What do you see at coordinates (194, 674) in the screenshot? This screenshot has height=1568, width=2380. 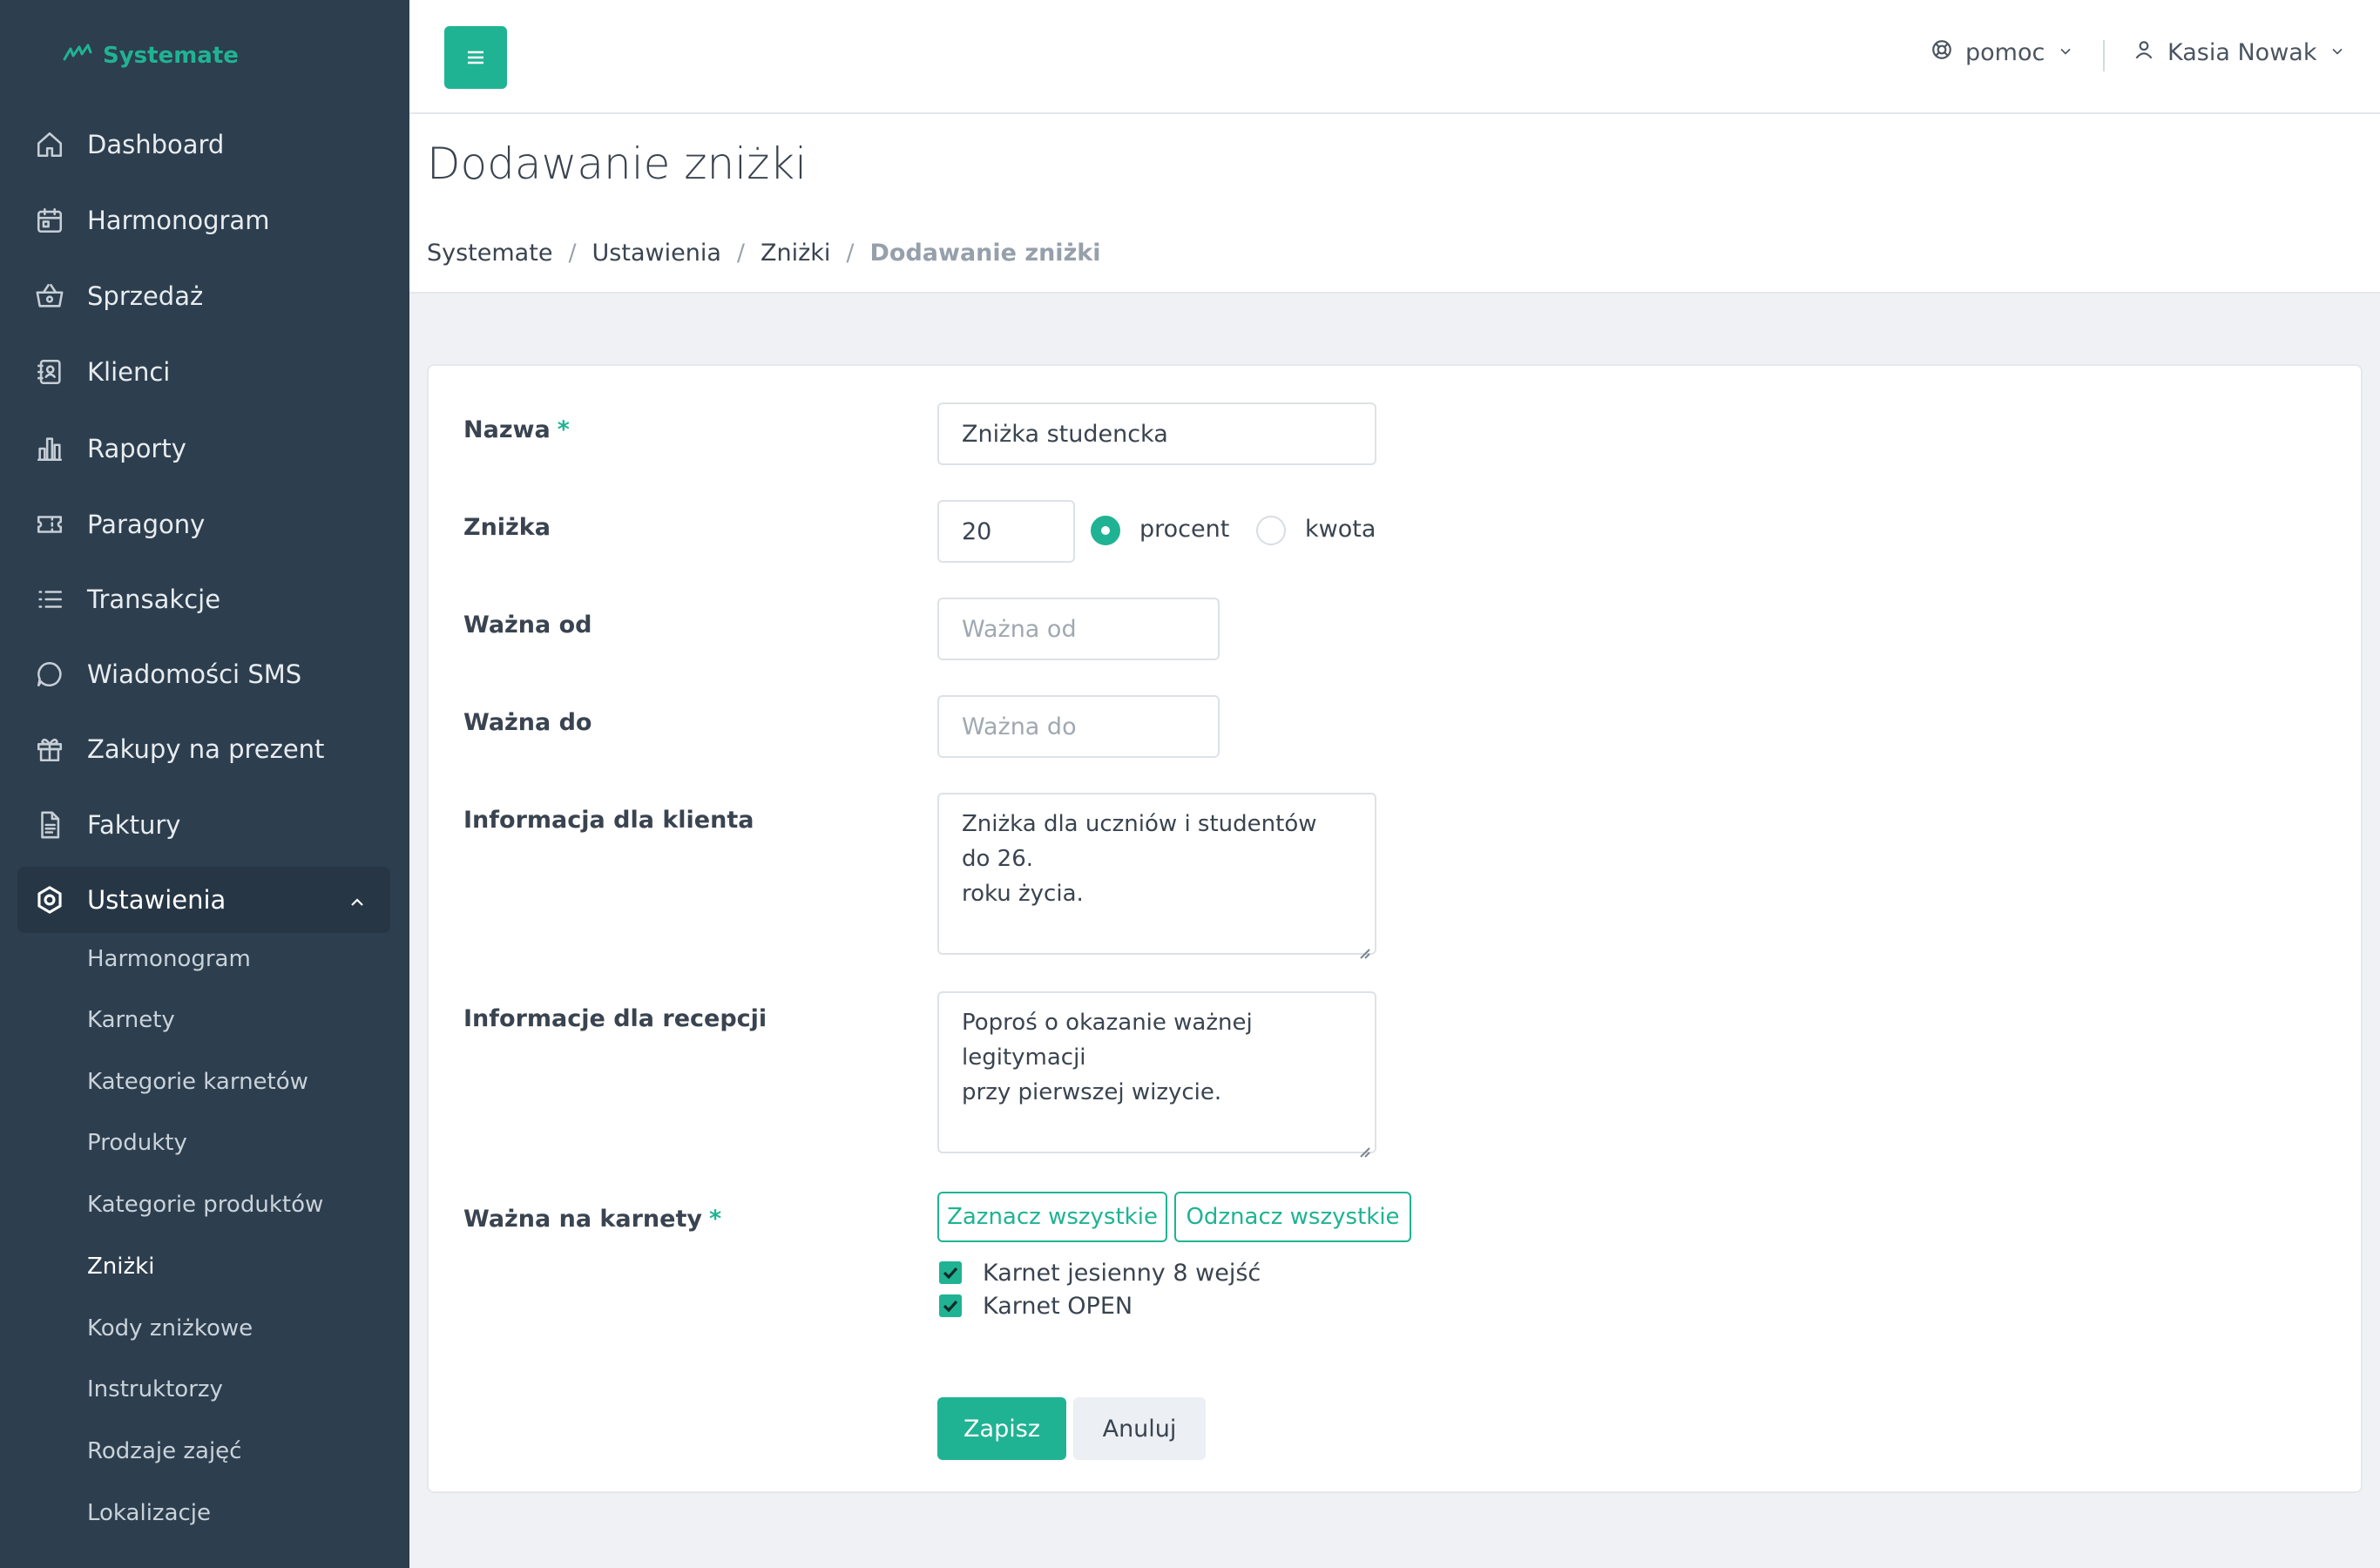 I see `sidebar-item-label: Wiadomości SMS` at bounding box center [194, 674].